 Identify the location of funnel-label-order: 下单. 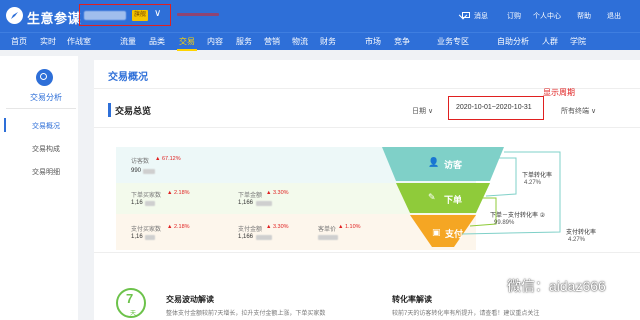
(453, 200).